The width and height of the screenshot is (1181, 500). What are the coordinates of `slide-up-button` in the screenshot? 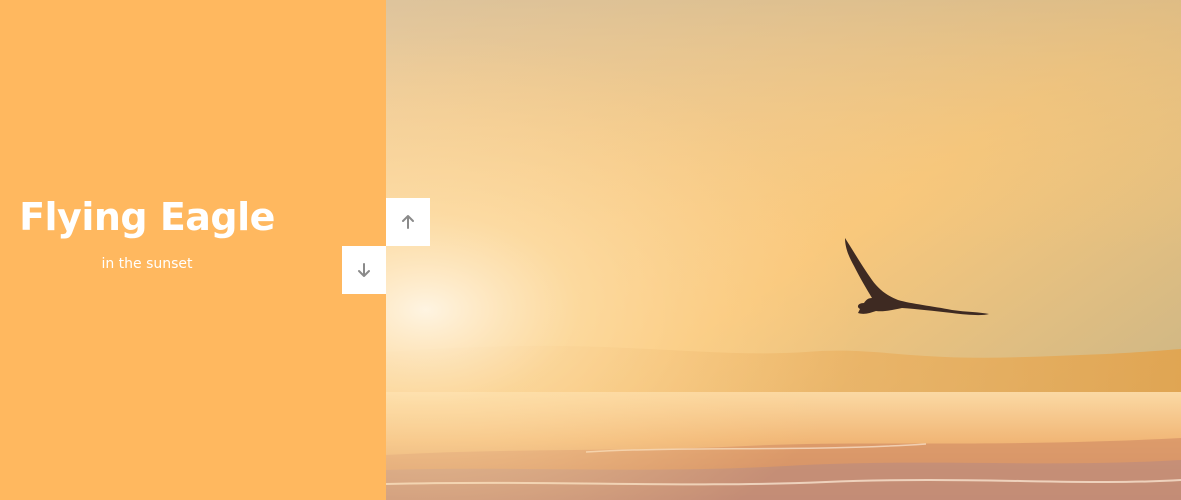 It's located at (408, 222).